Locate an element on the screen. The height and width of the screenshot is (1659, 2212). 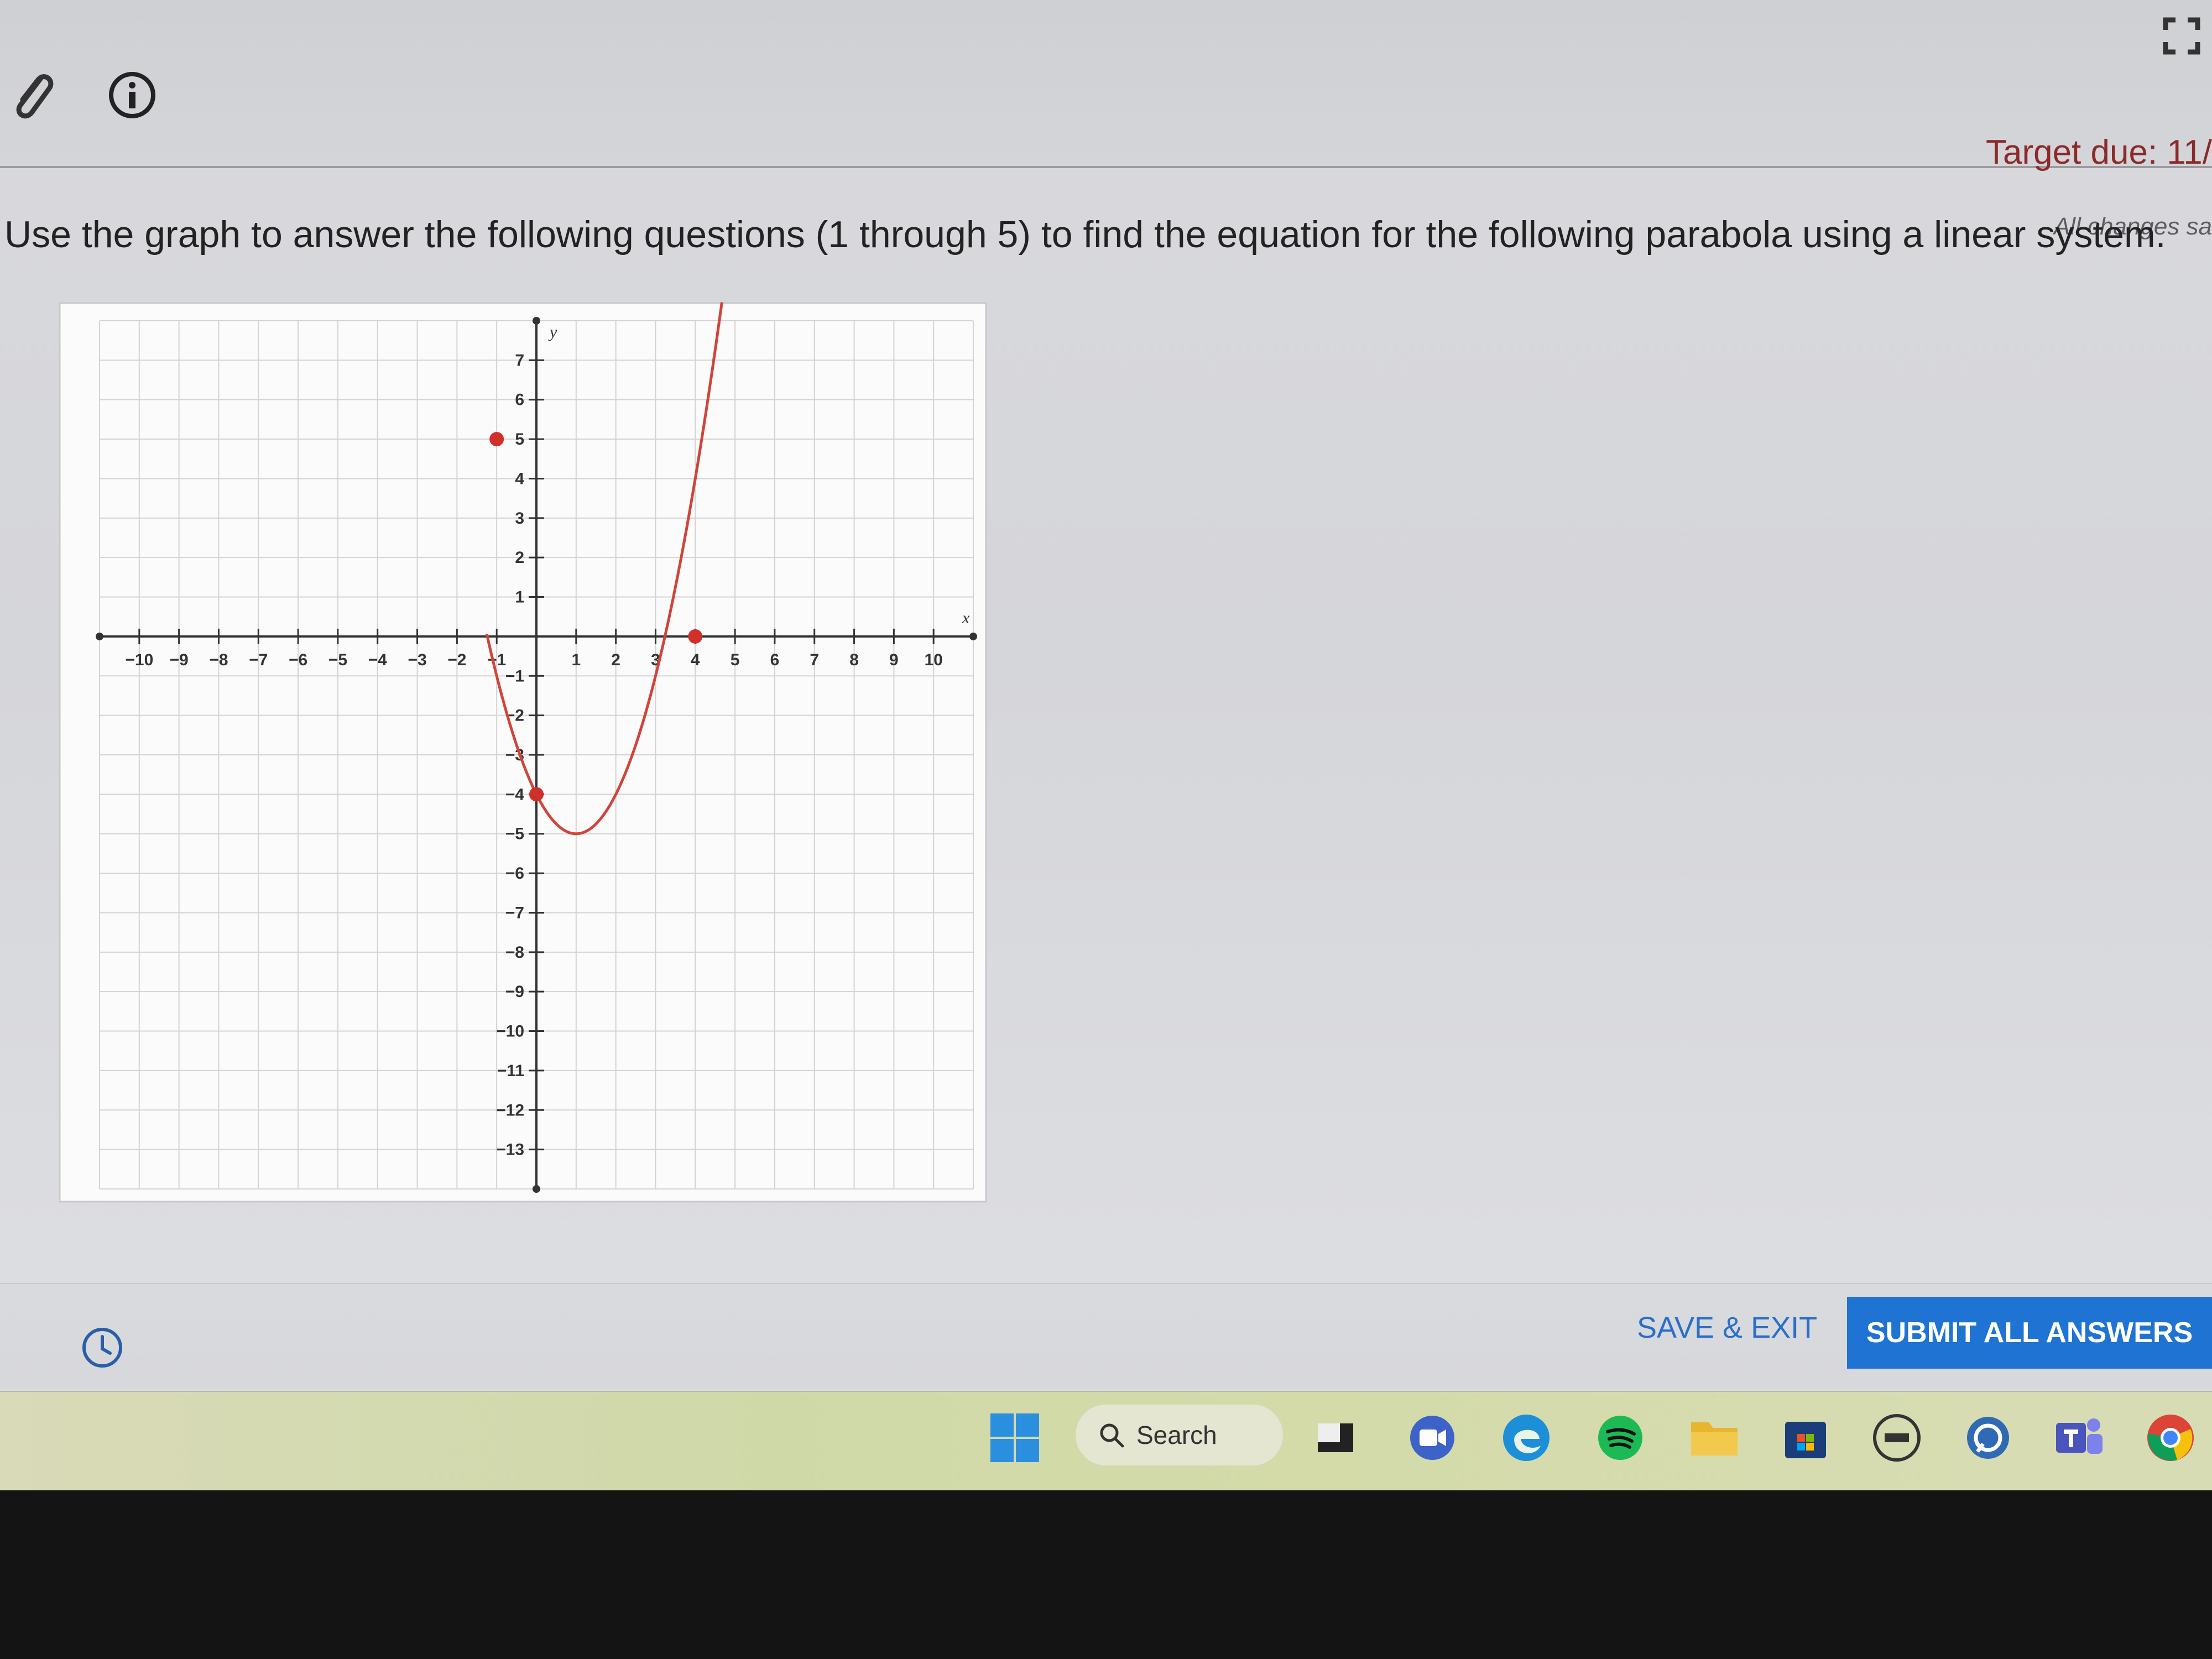
top-toolbar: Target due: 11/ is located at coordinates (1106, 85).